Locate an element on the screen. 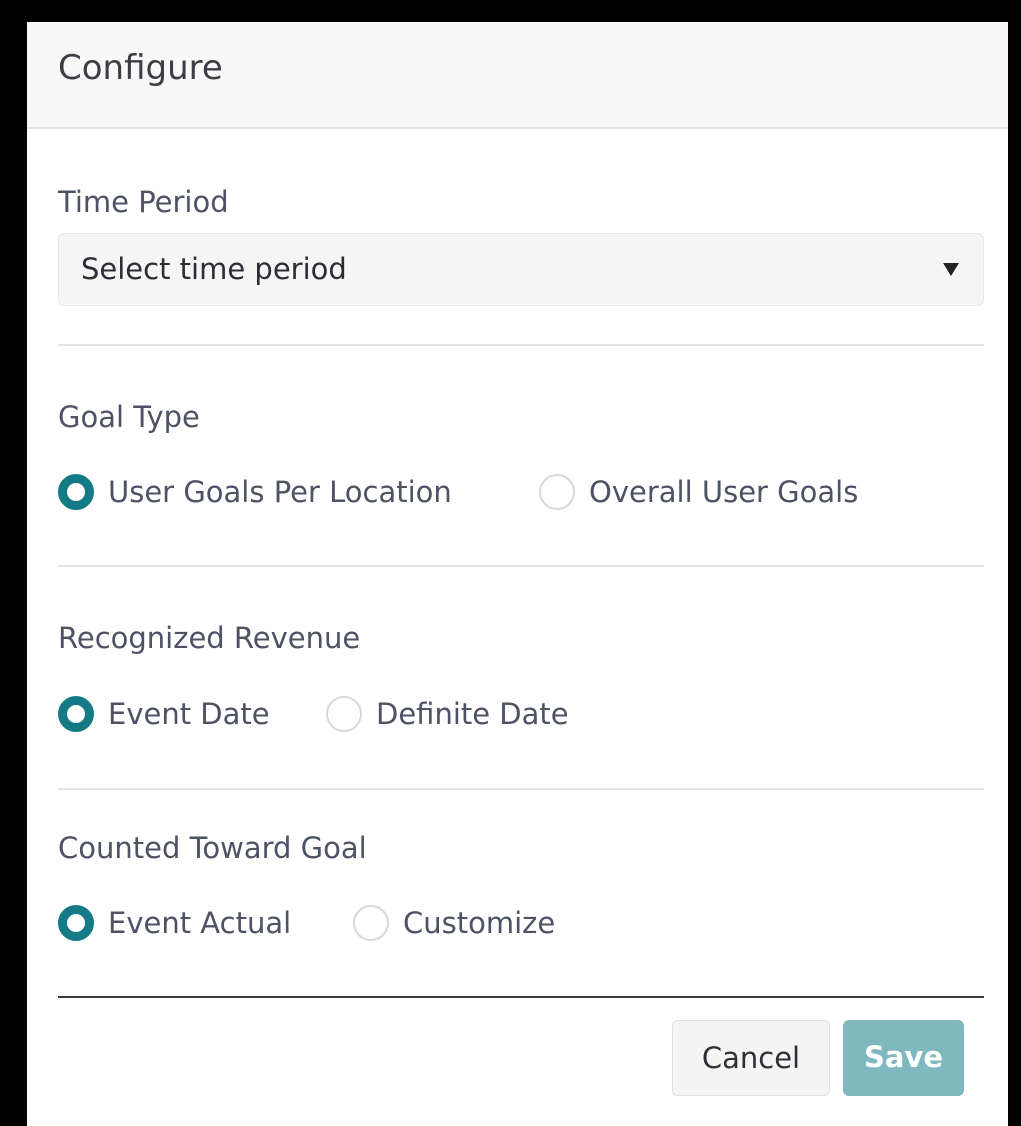 The height and width of the screenshot is (1126, 1021). radio-label: User Goals Per Location is located at coordinates (280, 492).